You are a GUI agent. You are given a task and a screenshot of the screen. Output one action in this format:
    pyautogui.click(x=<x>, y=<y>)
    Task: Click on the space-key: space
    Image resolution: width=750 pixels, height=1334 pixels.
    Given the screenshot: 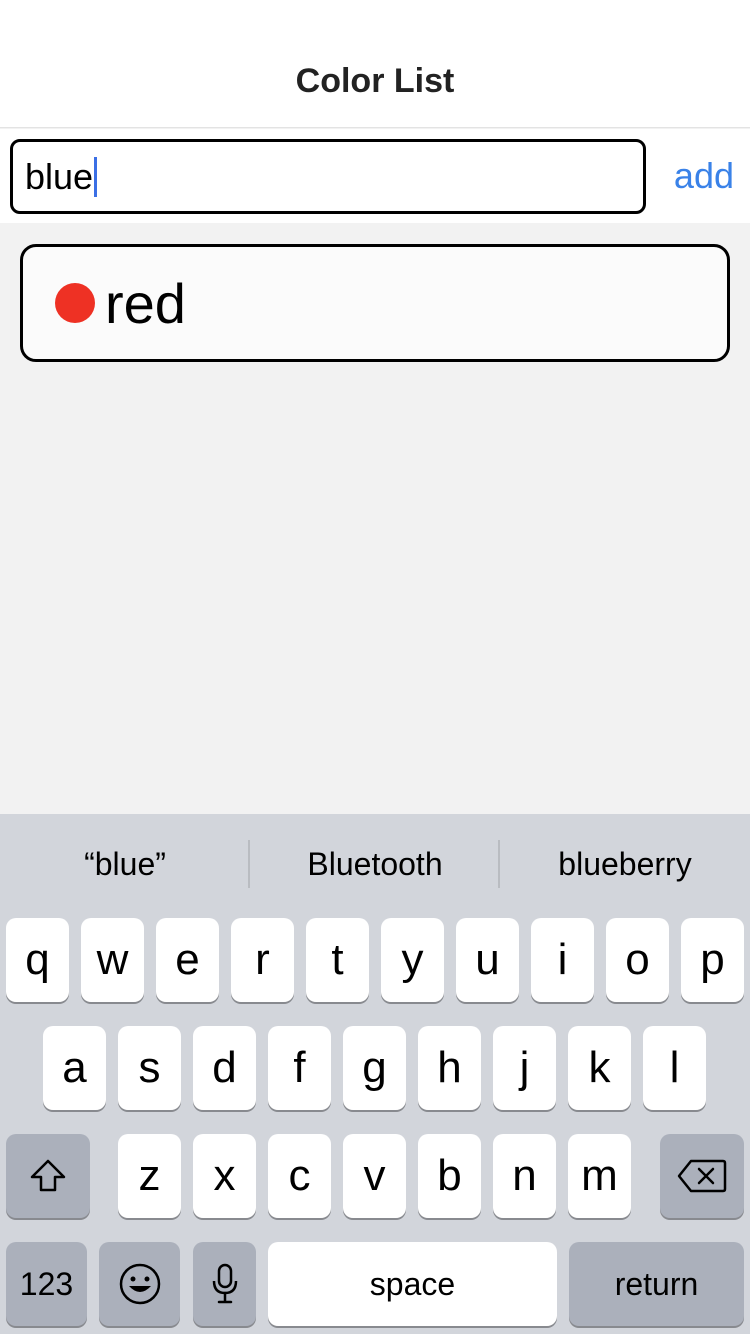 What is the action you would take?
    pyautogui.click(x=412, y=1284)
    